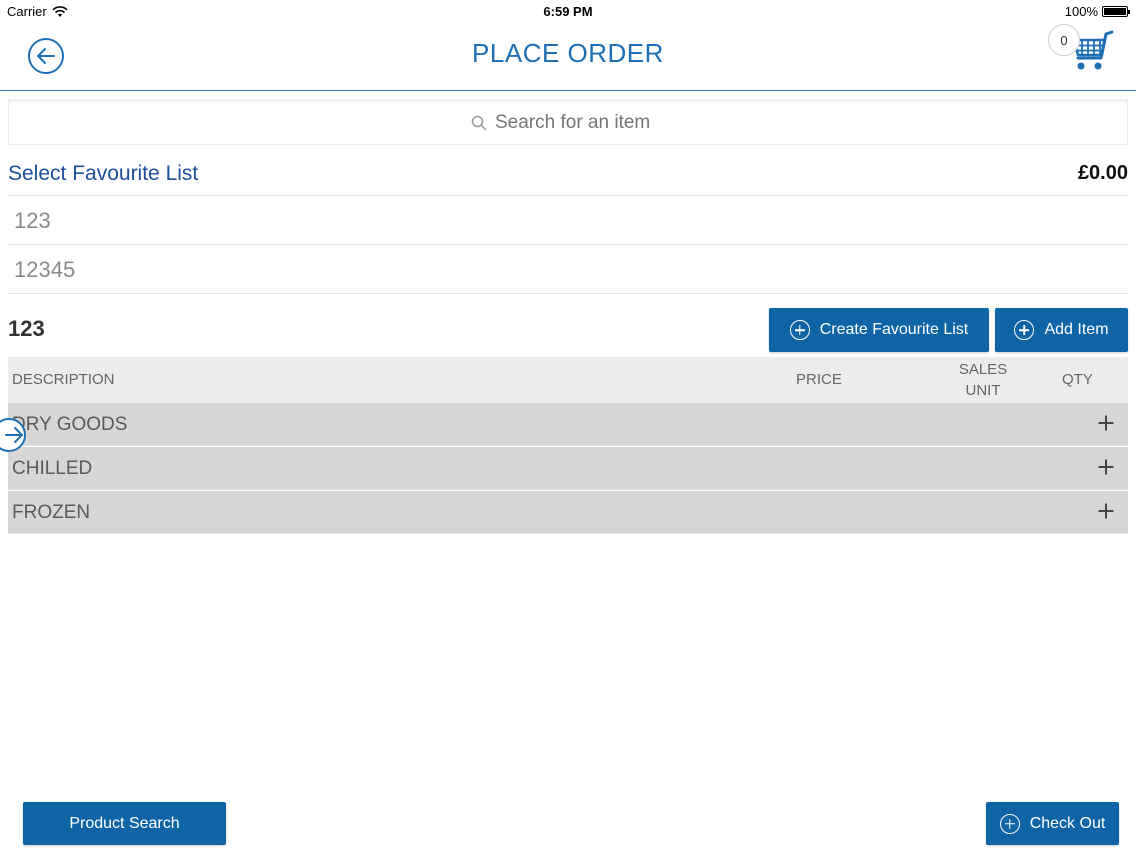 Image resolution: width=1136 pixels, height=852 pixels. I want to click on table-header: DESCRIPTION PRICE SALES UNIT QTY, so click(568, 380).